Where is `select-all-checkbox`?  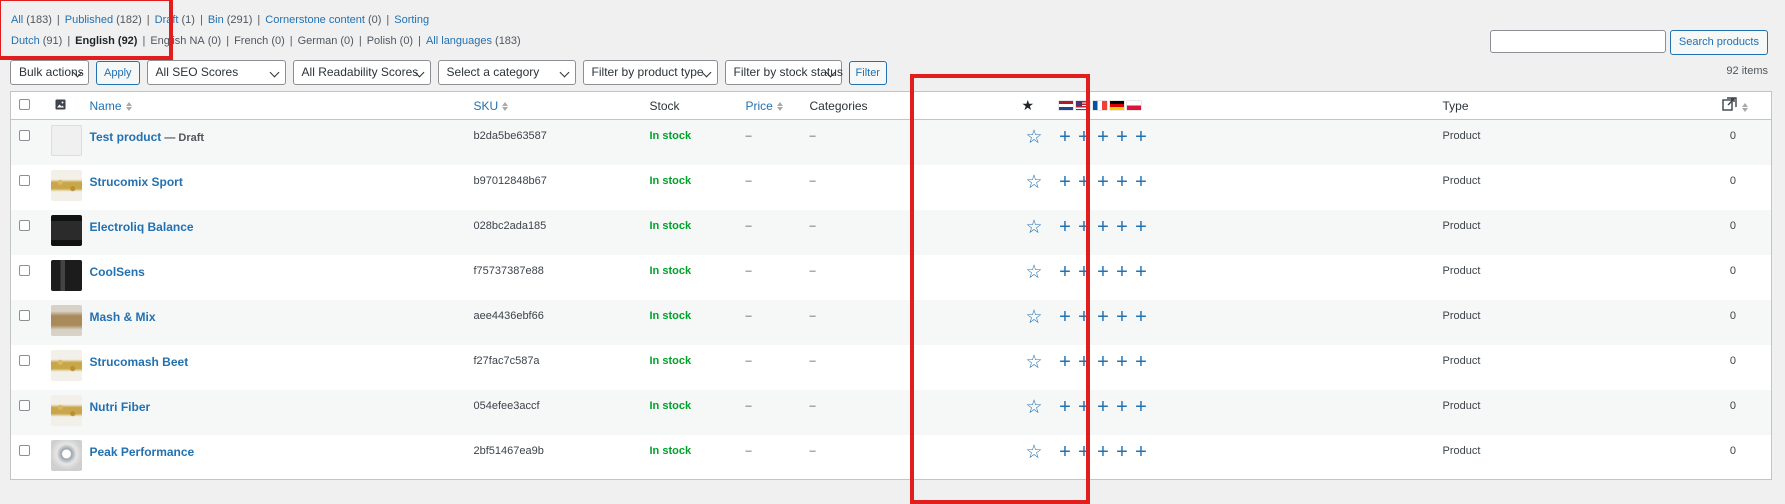 select-all-checkbox is located at coordinates (24, 104).